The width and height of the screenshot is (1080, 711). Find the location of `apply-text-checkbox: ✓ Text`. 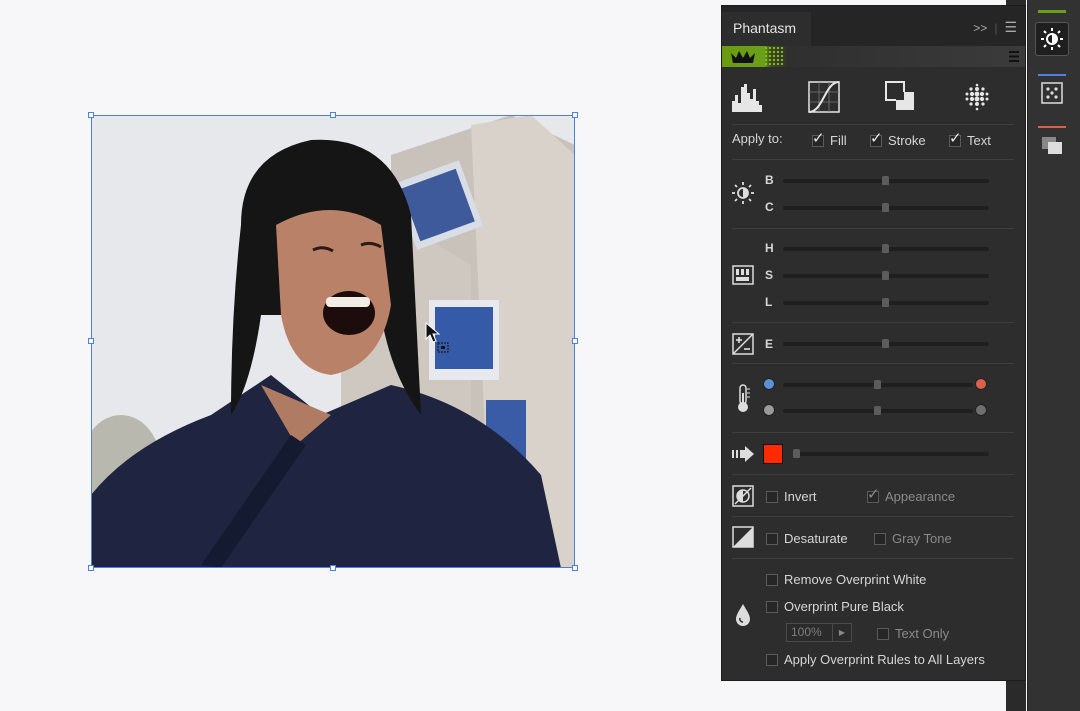

apply-text-checkbox: ✓ Text is located at coordinates (970, 139).